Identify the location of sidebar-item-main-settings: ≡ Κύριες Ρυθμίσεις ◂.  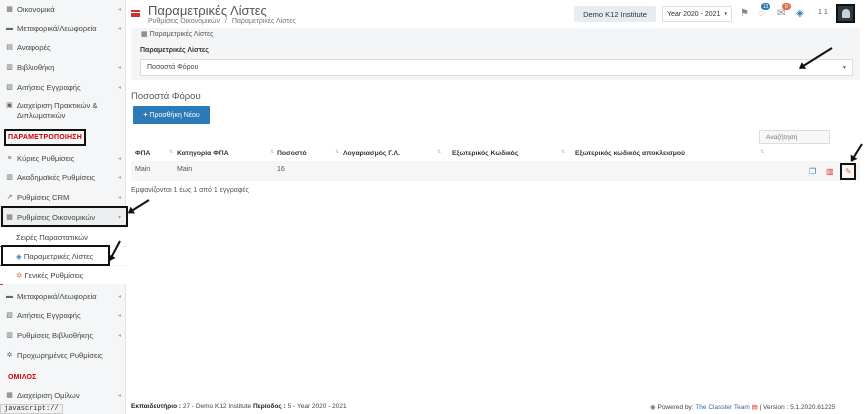
(63, 158).